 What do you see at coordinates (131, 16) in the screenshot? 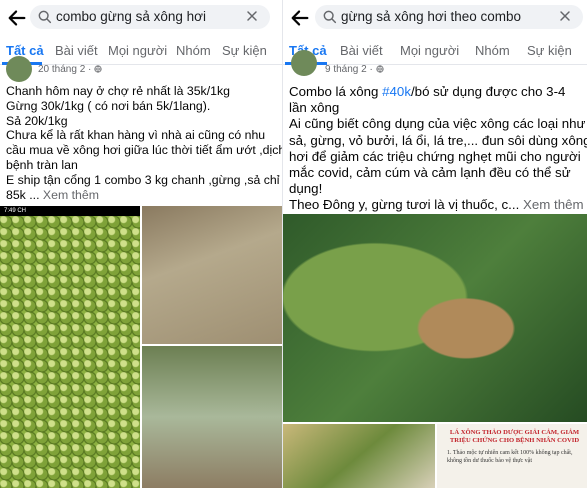
I see `search-query: combo gừng sả xông hơi` at bounding box center [131, 16].